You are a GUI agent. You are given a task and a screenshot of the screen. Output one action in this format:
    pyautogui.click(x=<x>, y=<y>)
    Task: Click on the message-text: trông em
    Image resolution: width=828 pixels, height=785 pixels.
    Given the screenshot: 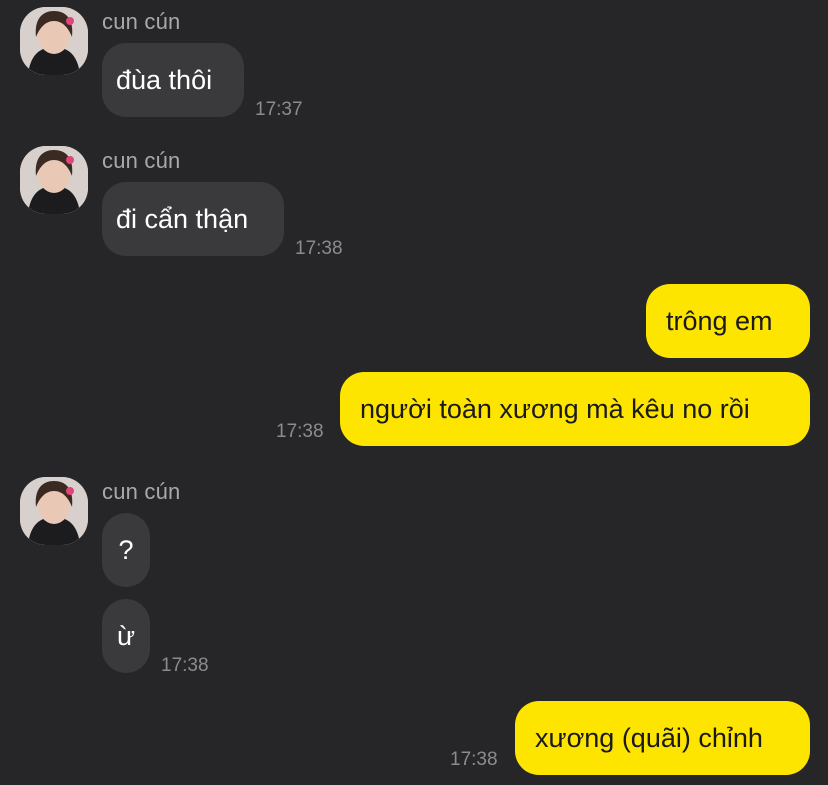 What is the action you would take?
    pyautogui.click(x=719, y=321)
    